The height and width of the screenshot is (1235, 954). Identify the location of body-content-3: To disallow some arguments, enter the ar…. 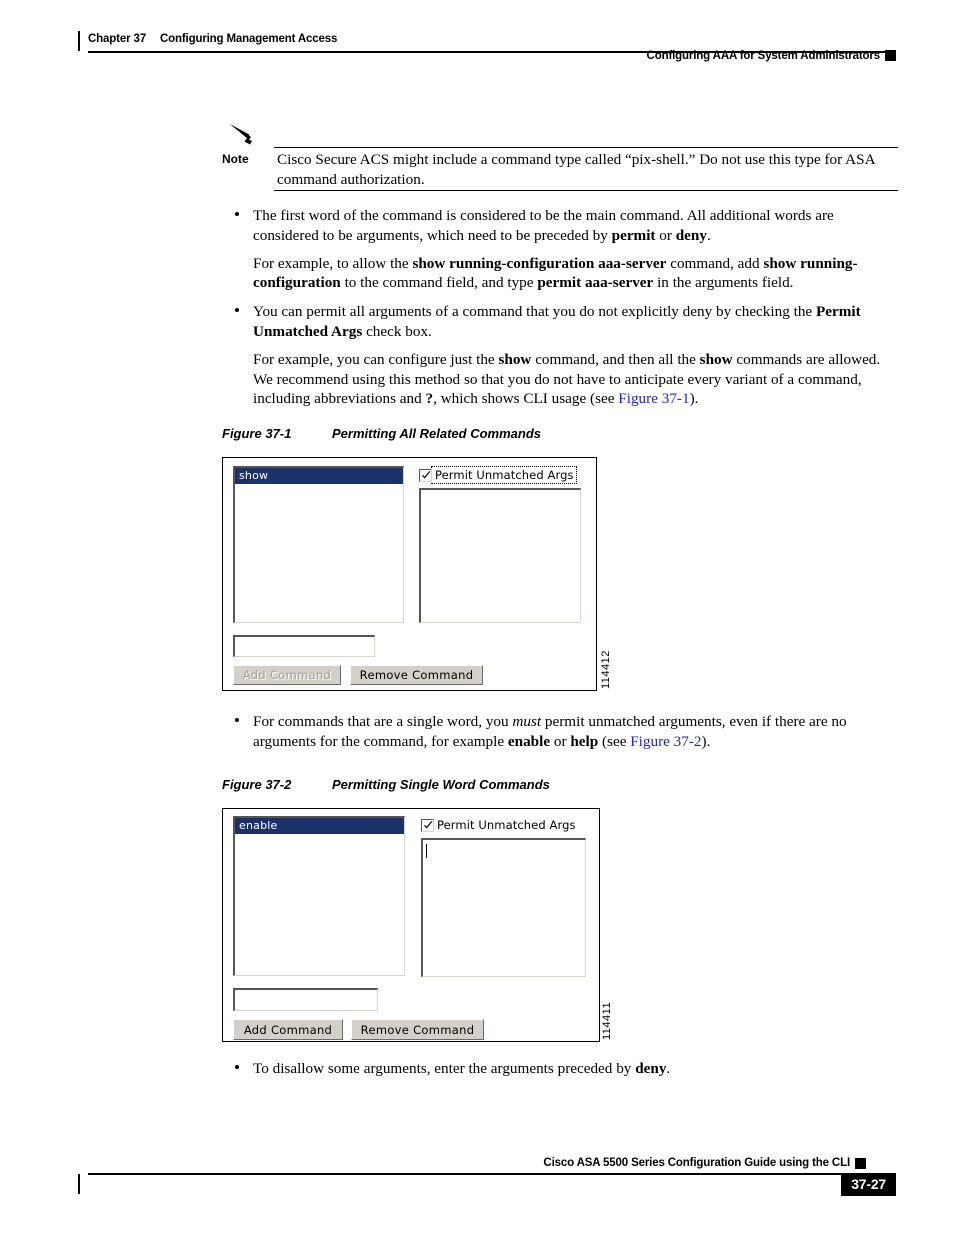
(567, 1069).